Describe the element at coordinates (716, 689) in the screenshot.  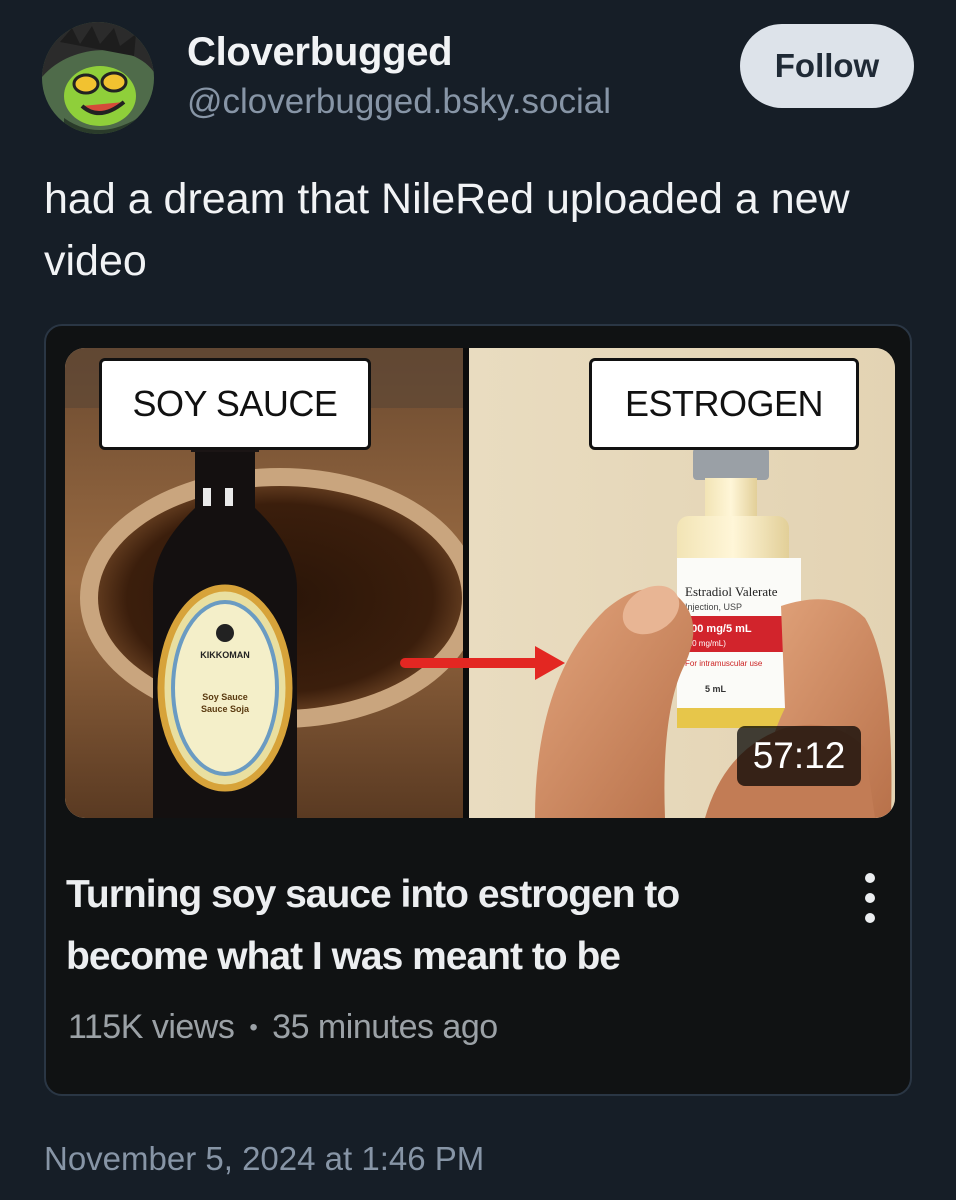
I see `vial-volume-text: 5 mL` at that location.